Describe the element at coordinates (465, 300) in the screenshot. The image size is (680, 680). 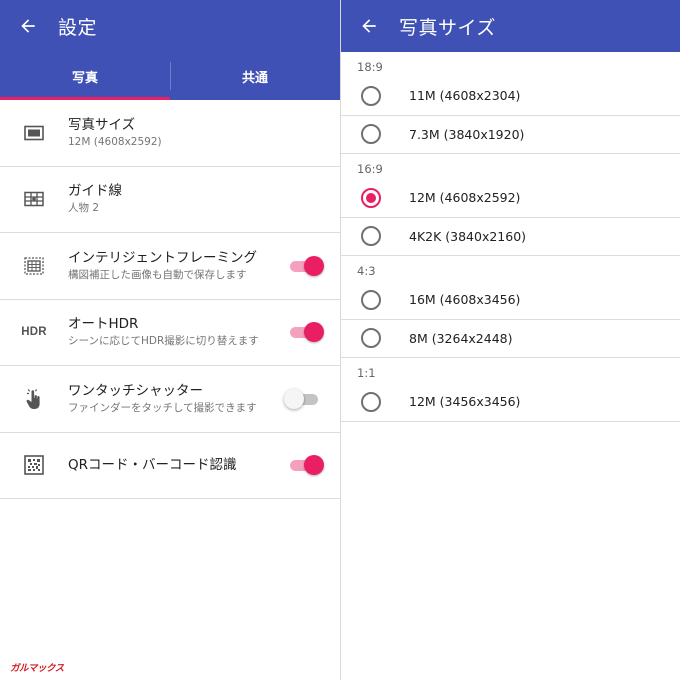
I see `option-label: 16M (4608x3456)` at that location.